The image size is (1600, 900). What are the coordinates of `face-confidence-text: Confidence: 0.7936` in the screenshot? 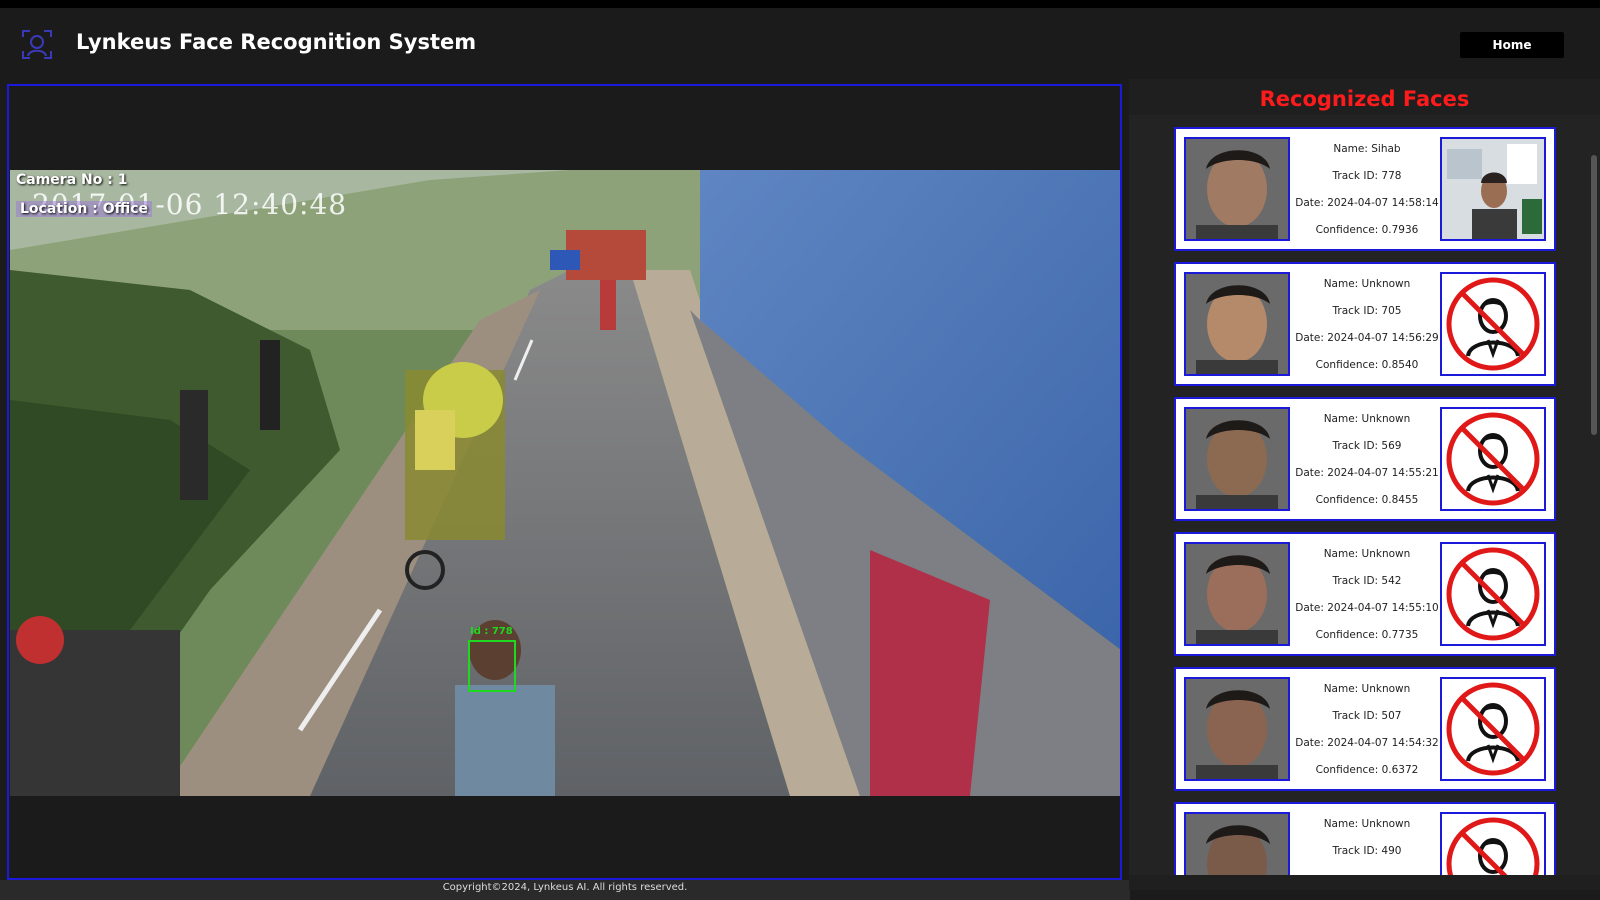 It's located at (1367, 230).